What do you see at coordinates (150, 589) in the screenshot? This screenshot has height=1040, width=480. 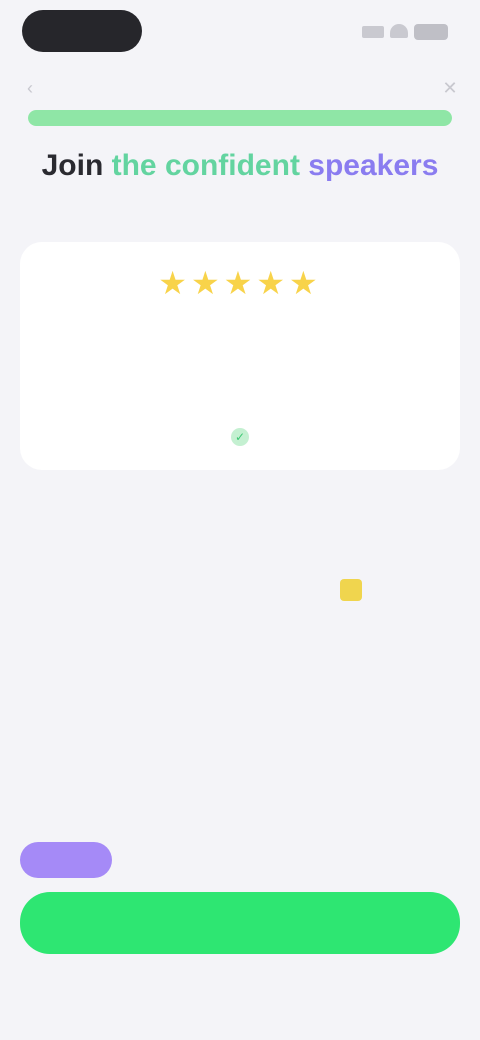 I see `comparison-header-free` at bounding box center [150, 589].